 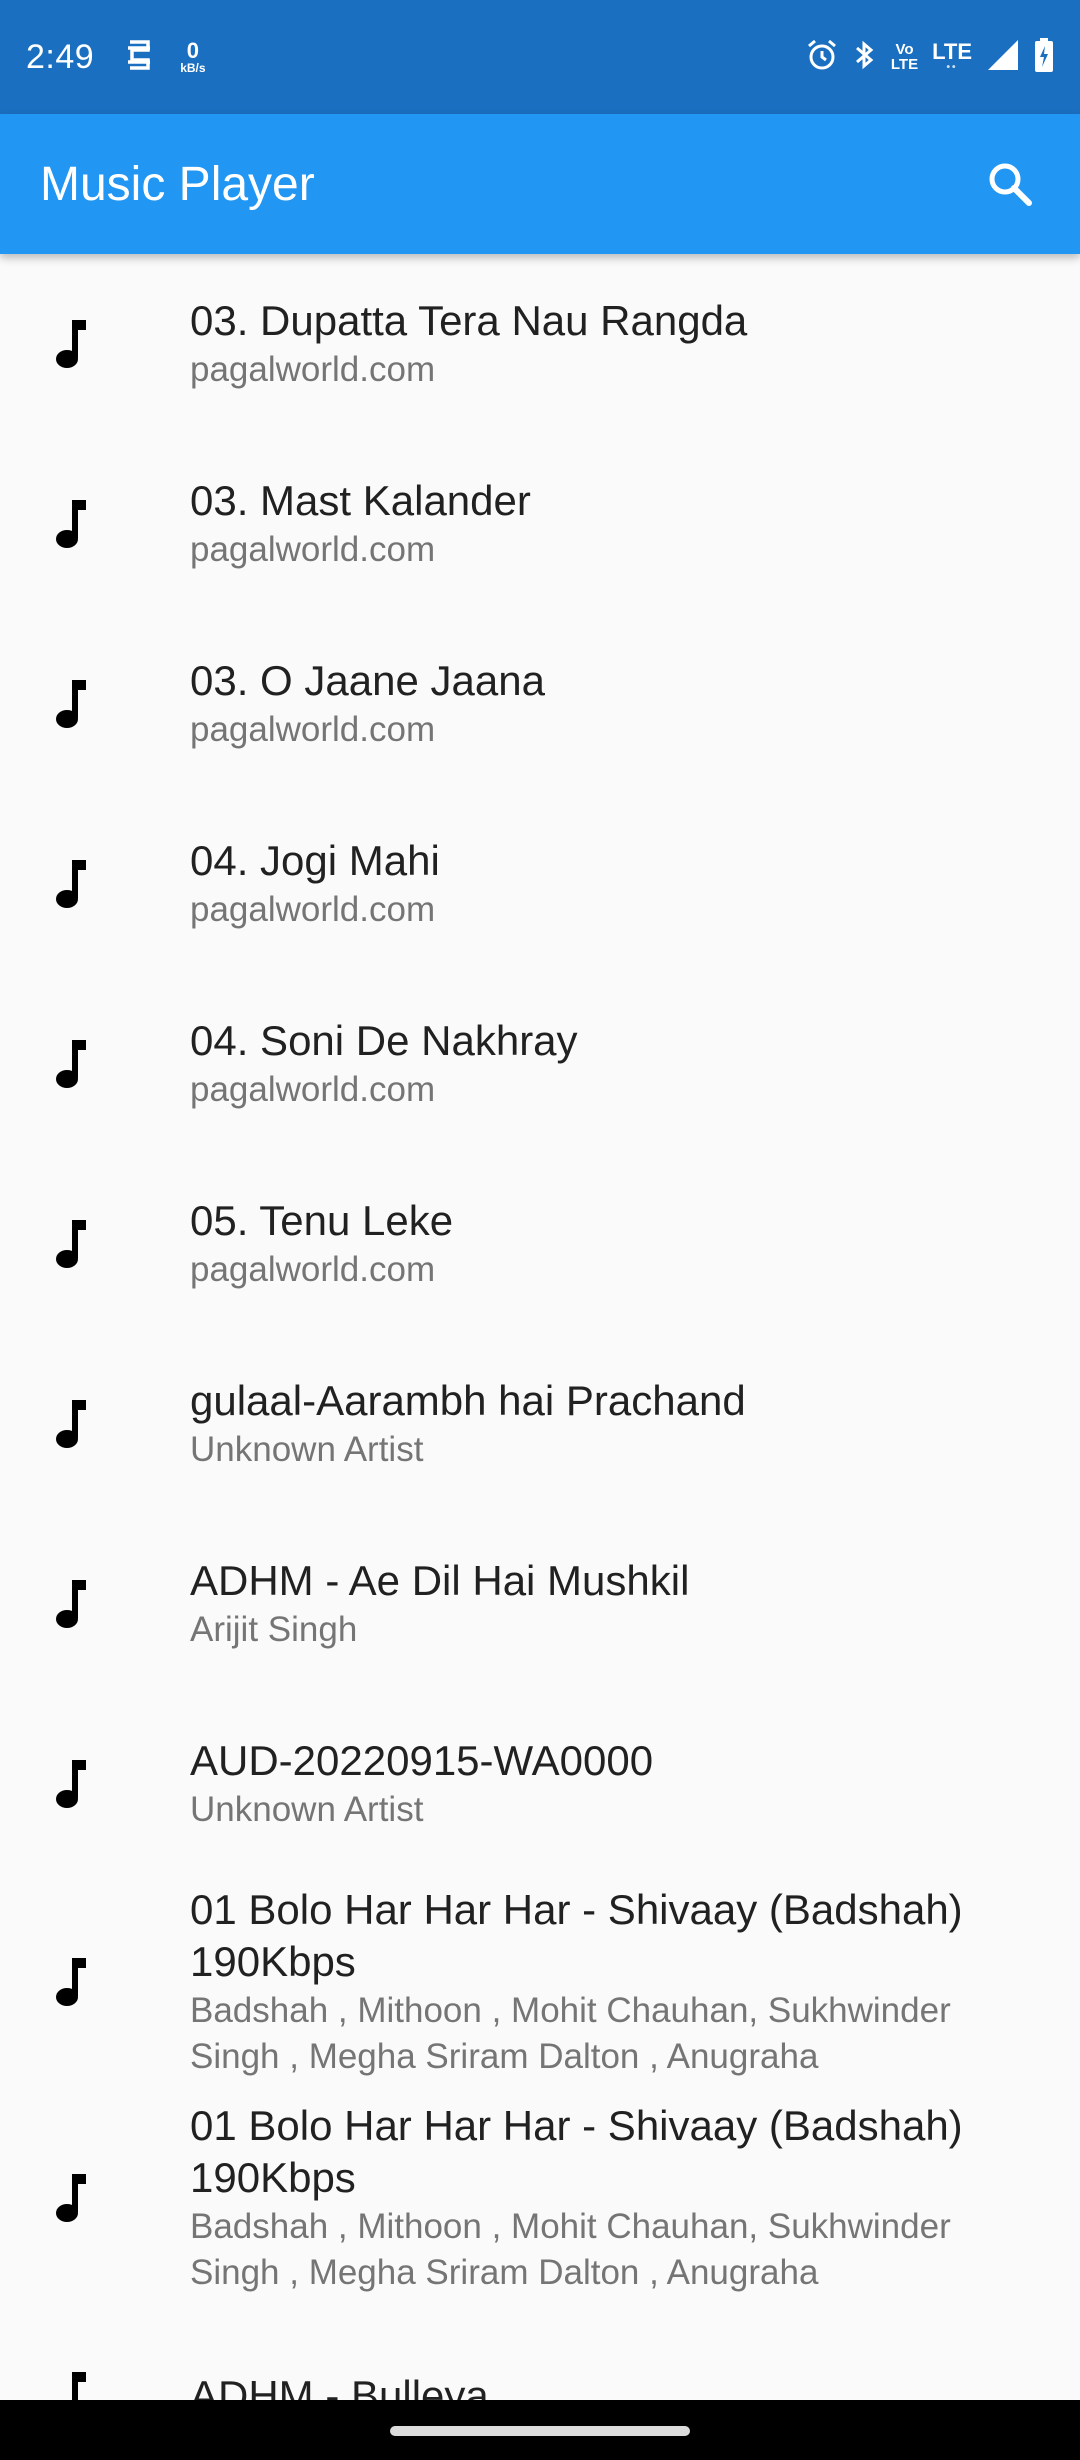 What do you see at coordinates (540, 57) in the screenshot?
I see `status-bar: 2:49 0 kB/s Vo LTE LTE ••` at bounding box center [540, 57].